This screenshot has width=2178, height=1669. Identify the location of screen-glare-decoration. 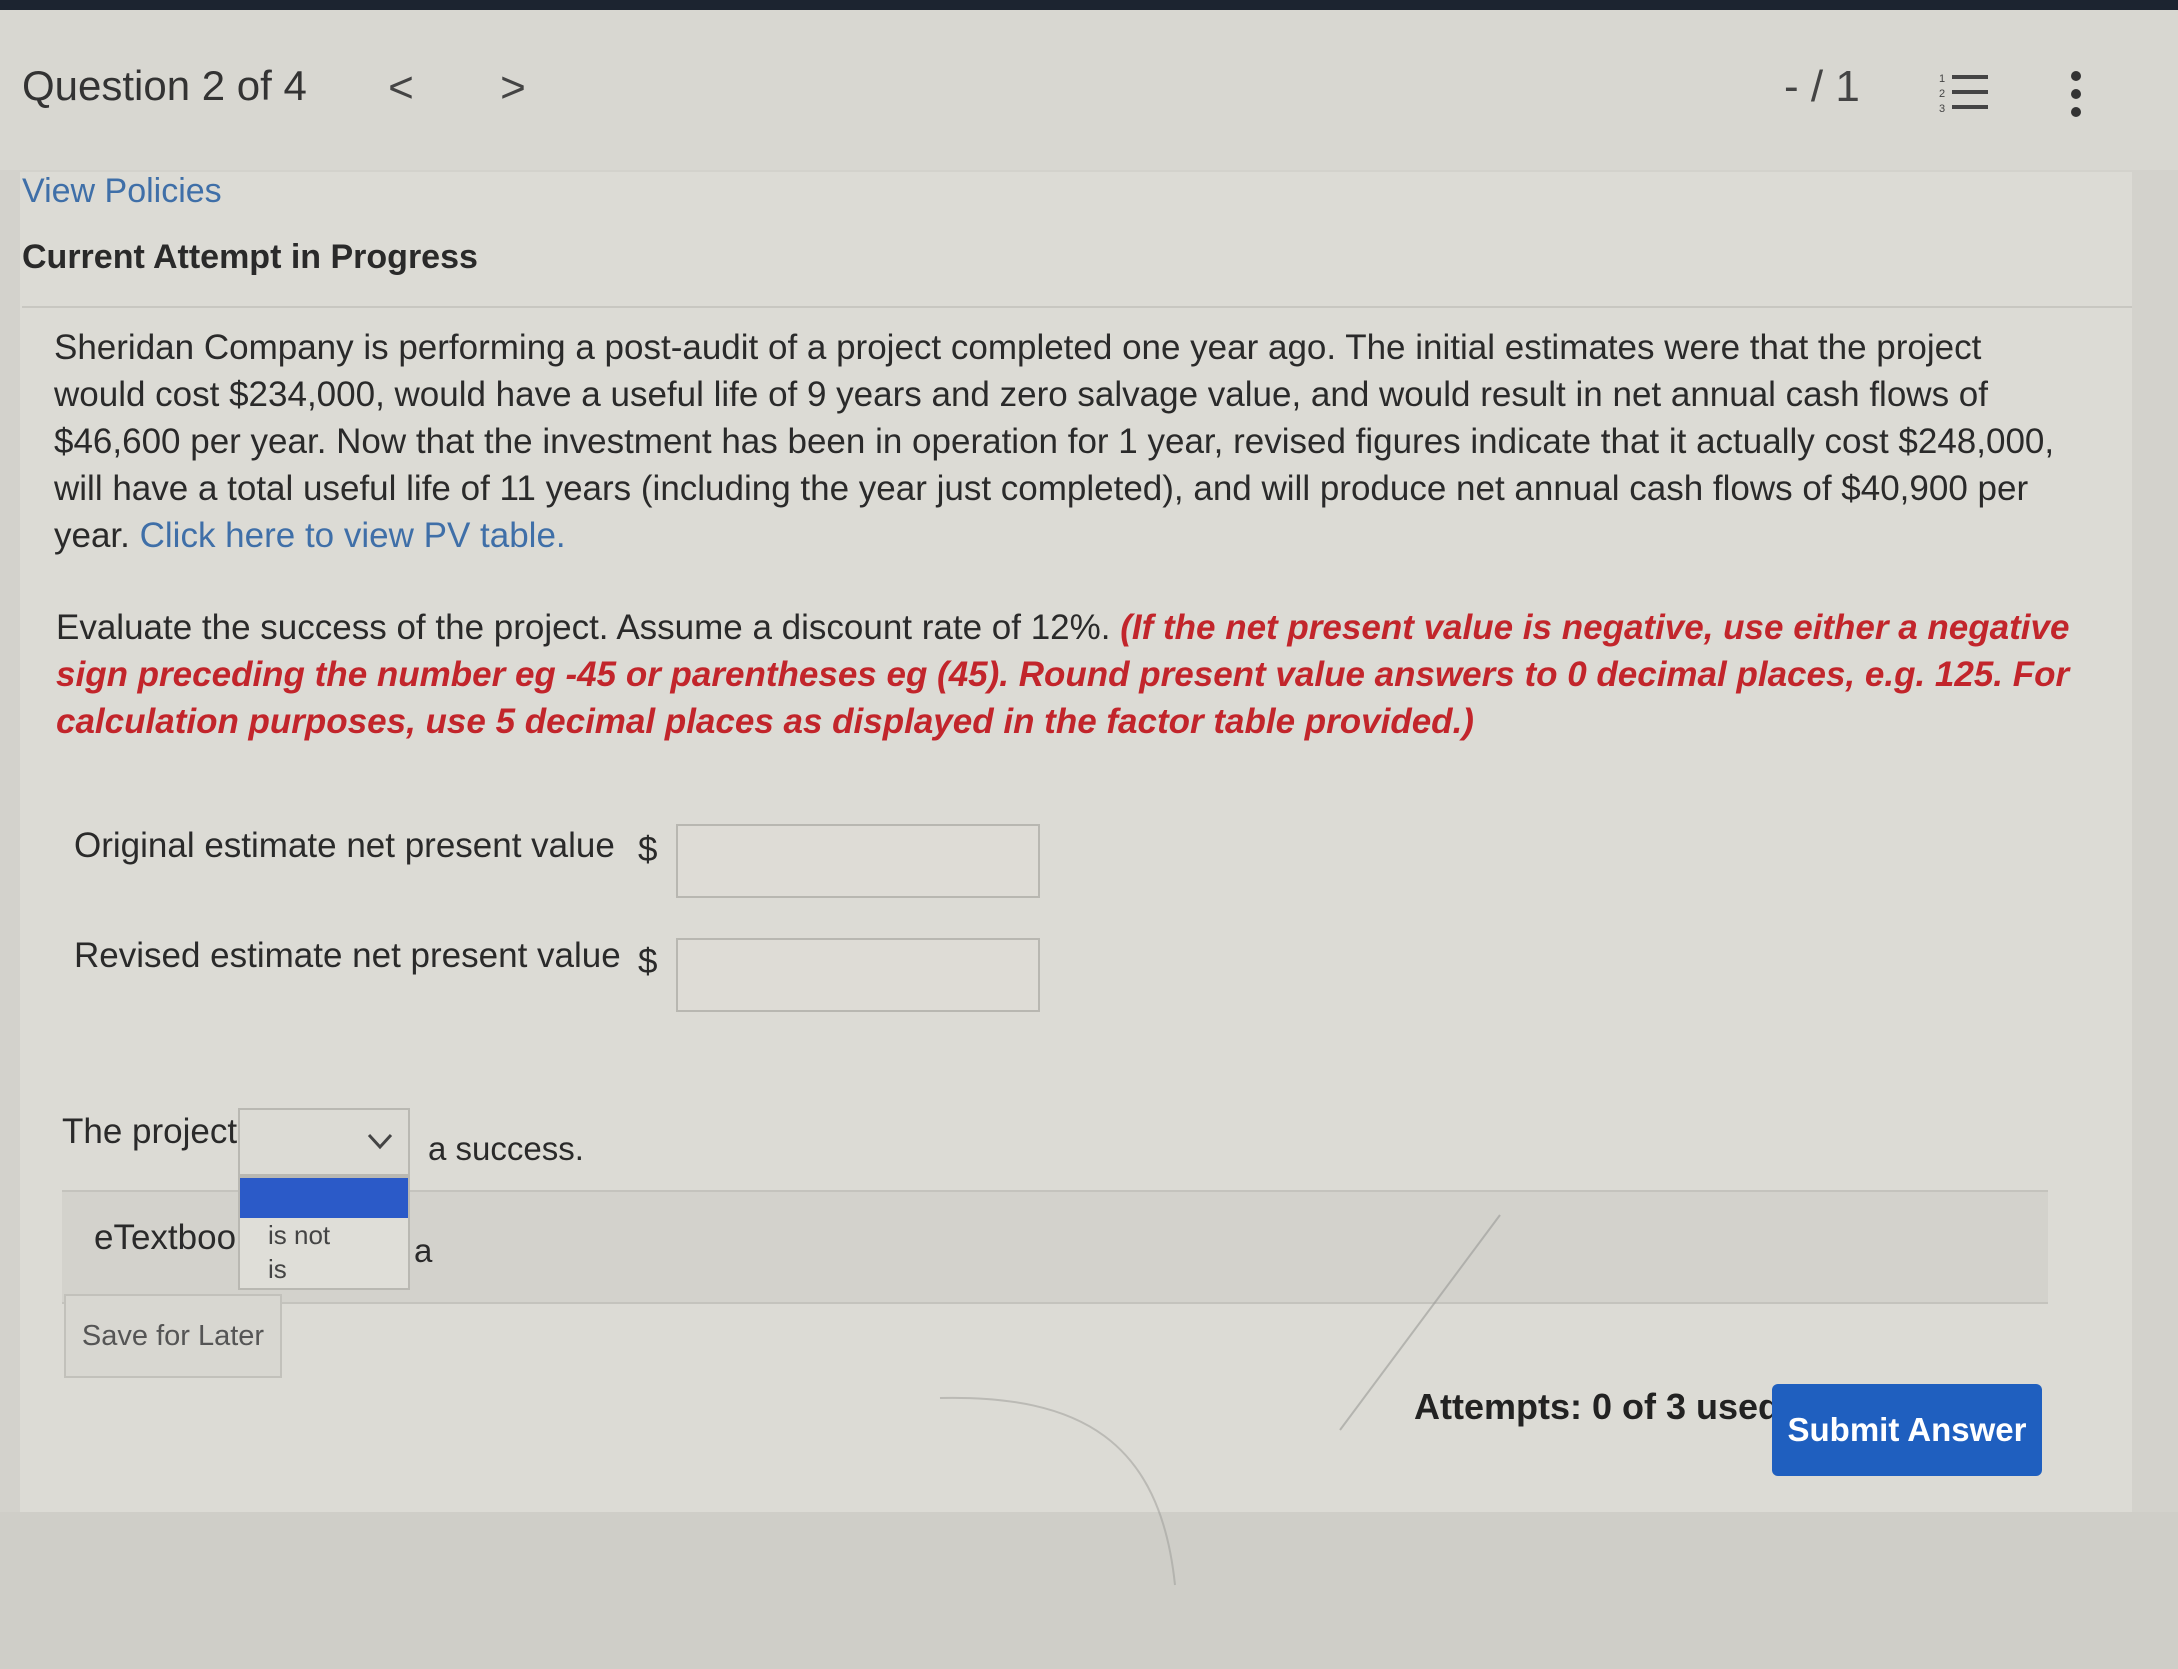
(1220, 1400).